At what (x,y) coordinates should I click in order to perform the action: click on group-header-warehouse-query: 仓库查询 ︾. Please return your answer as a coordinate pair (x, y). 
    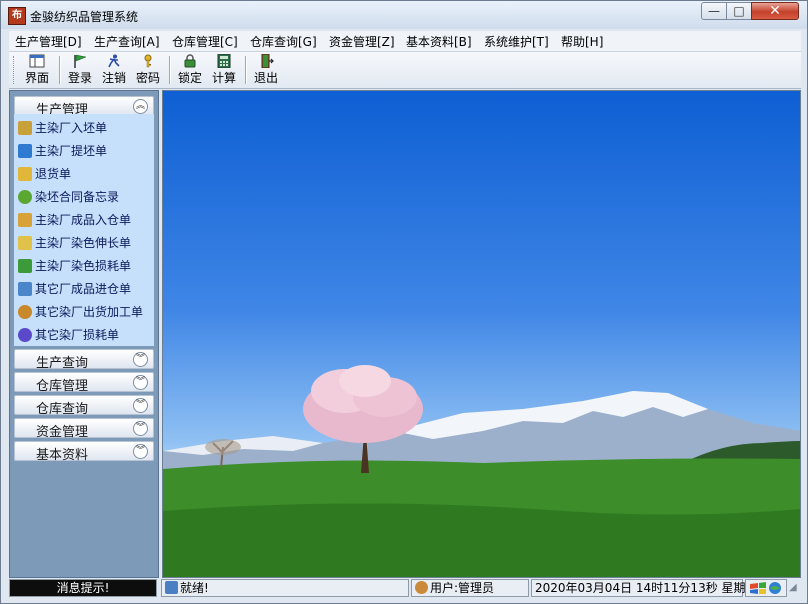
    Looking at the image, I should click on (84, 406).